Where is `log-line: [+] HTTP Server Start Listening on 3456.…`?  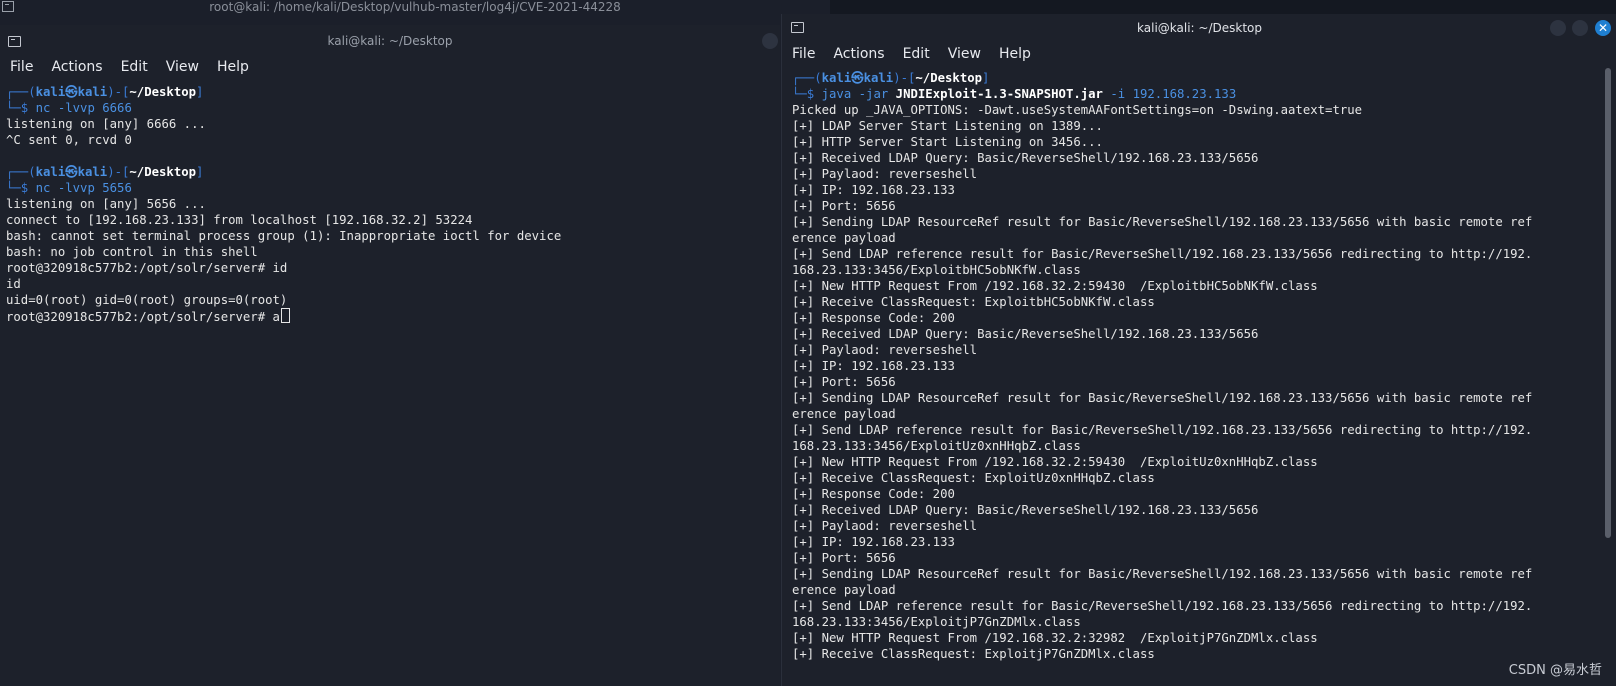
log-line: [+] HTTP Server Start Listening on 3456.… is located at coordinates (947, 142).